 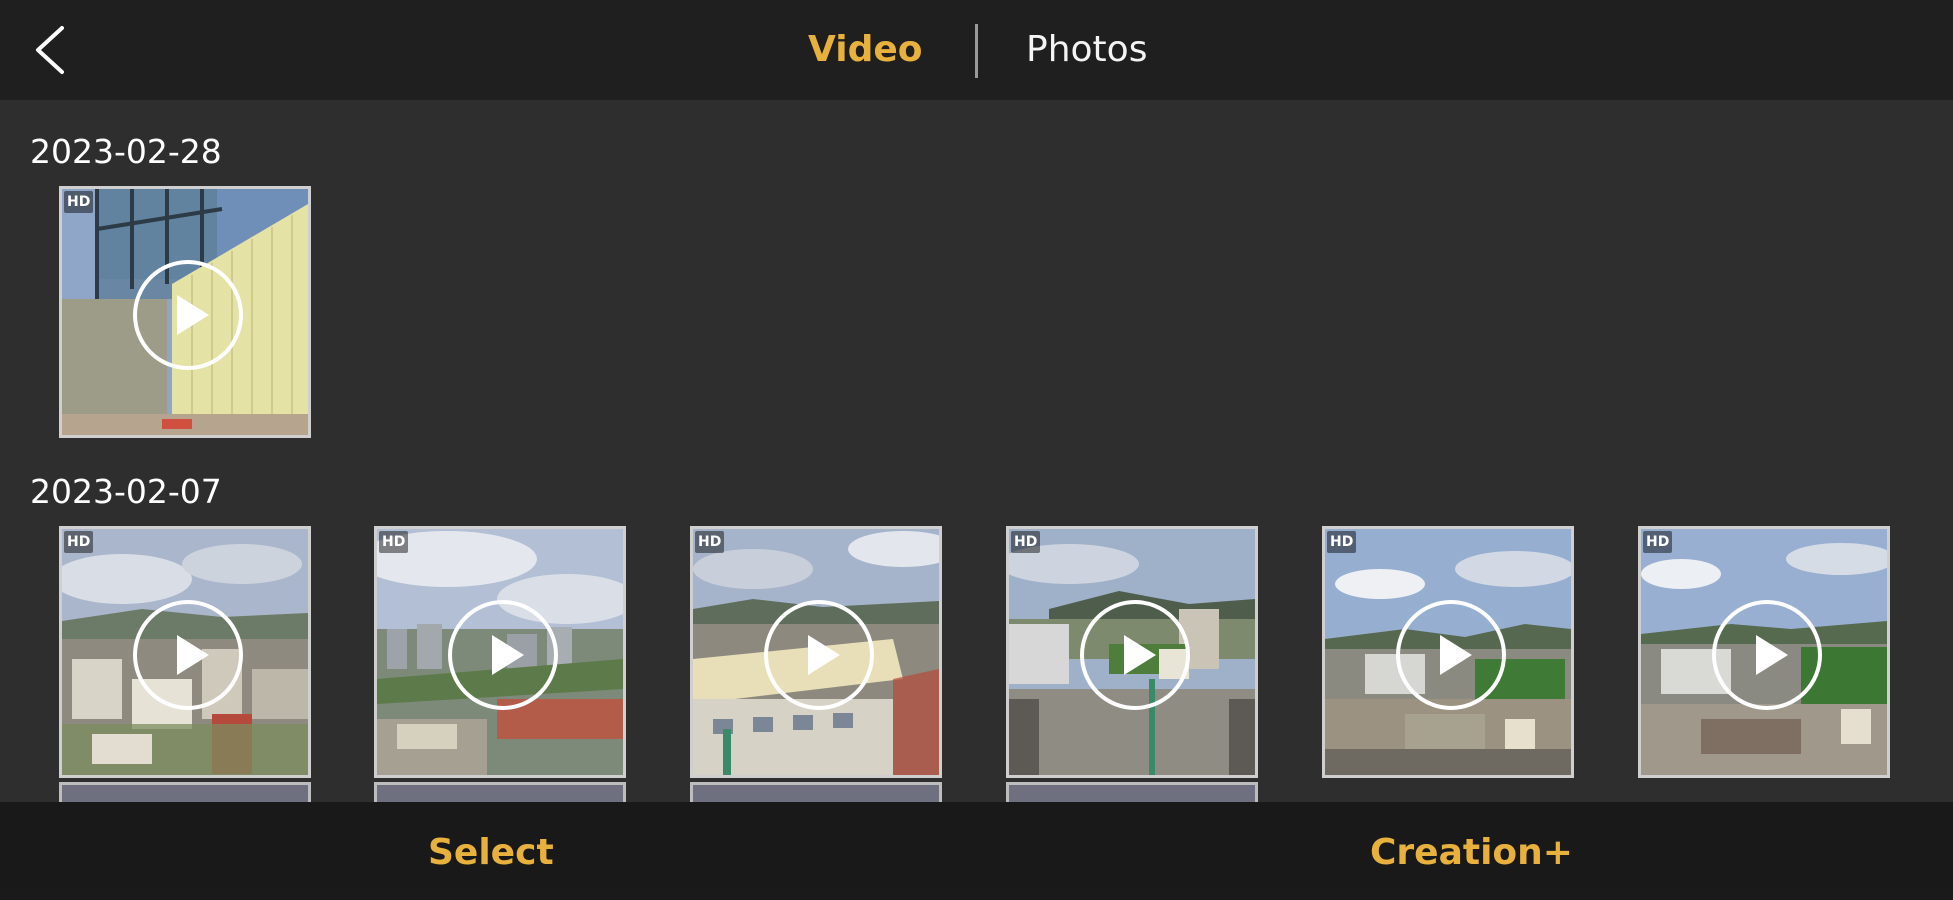 I want to click on tab-video: Video, so click(x=865, y=50).